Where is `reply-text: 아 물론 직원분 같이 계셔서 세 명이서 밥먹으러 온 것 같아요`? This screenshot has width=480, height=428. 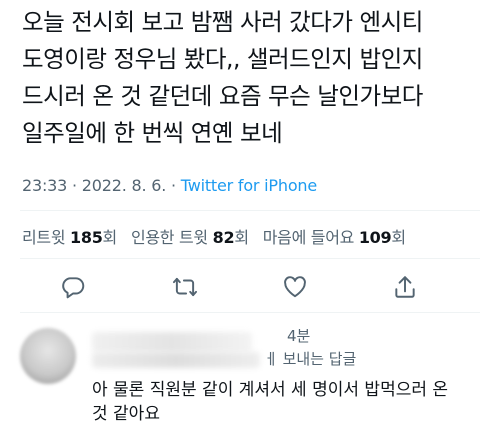 reply-text: 아 물론 직원분 같이 계셔서 세 명이서 밥먹으러 온 것 같아요 is located at coordinates (282, 402).